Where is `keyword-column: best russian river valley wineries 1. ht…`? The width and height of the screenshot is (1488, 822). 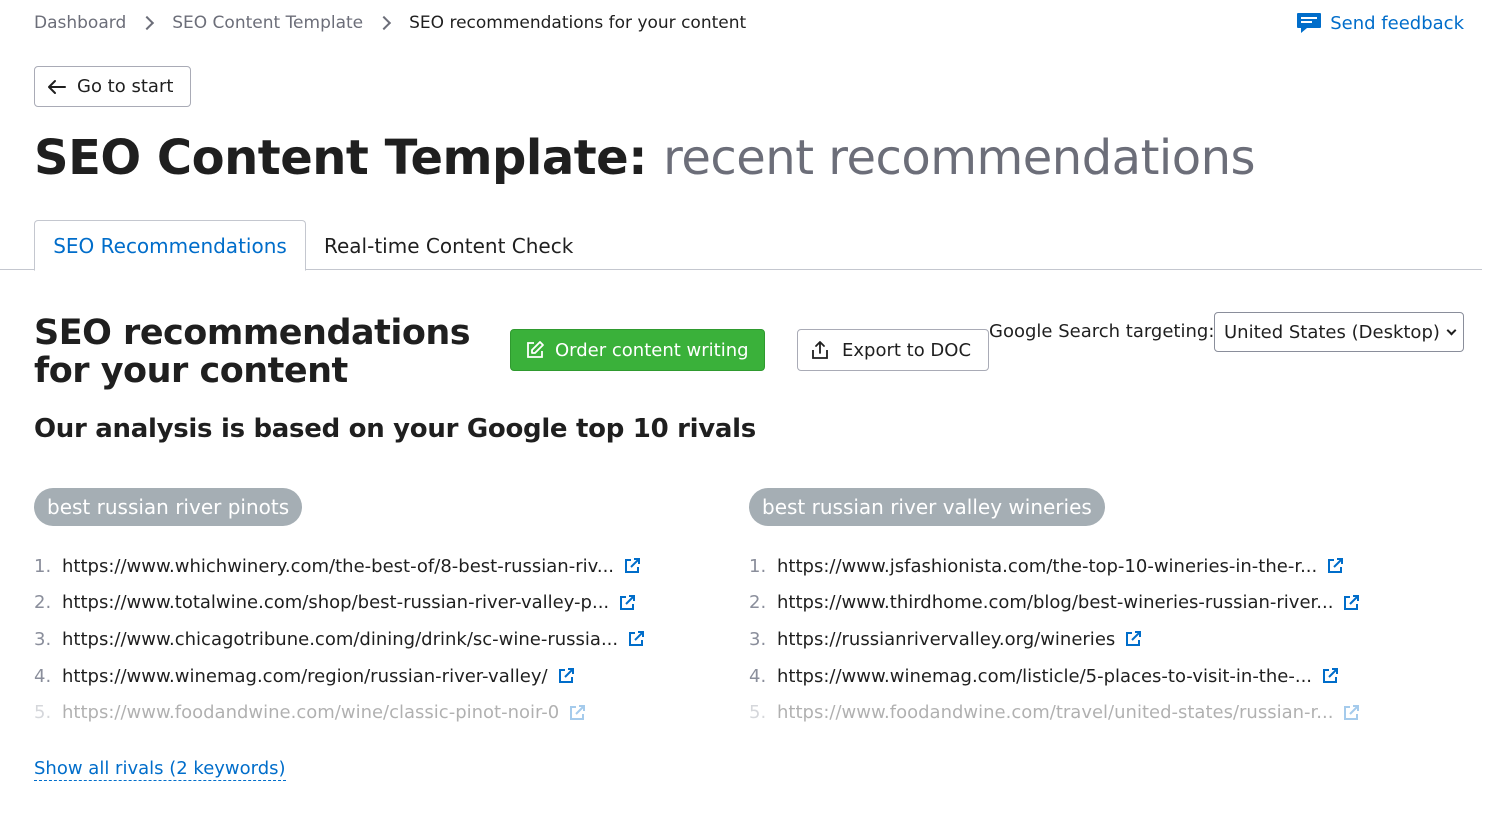
keyword-column: best russian river valley wineries 1. ht… is located at coordinates (1094, 609).